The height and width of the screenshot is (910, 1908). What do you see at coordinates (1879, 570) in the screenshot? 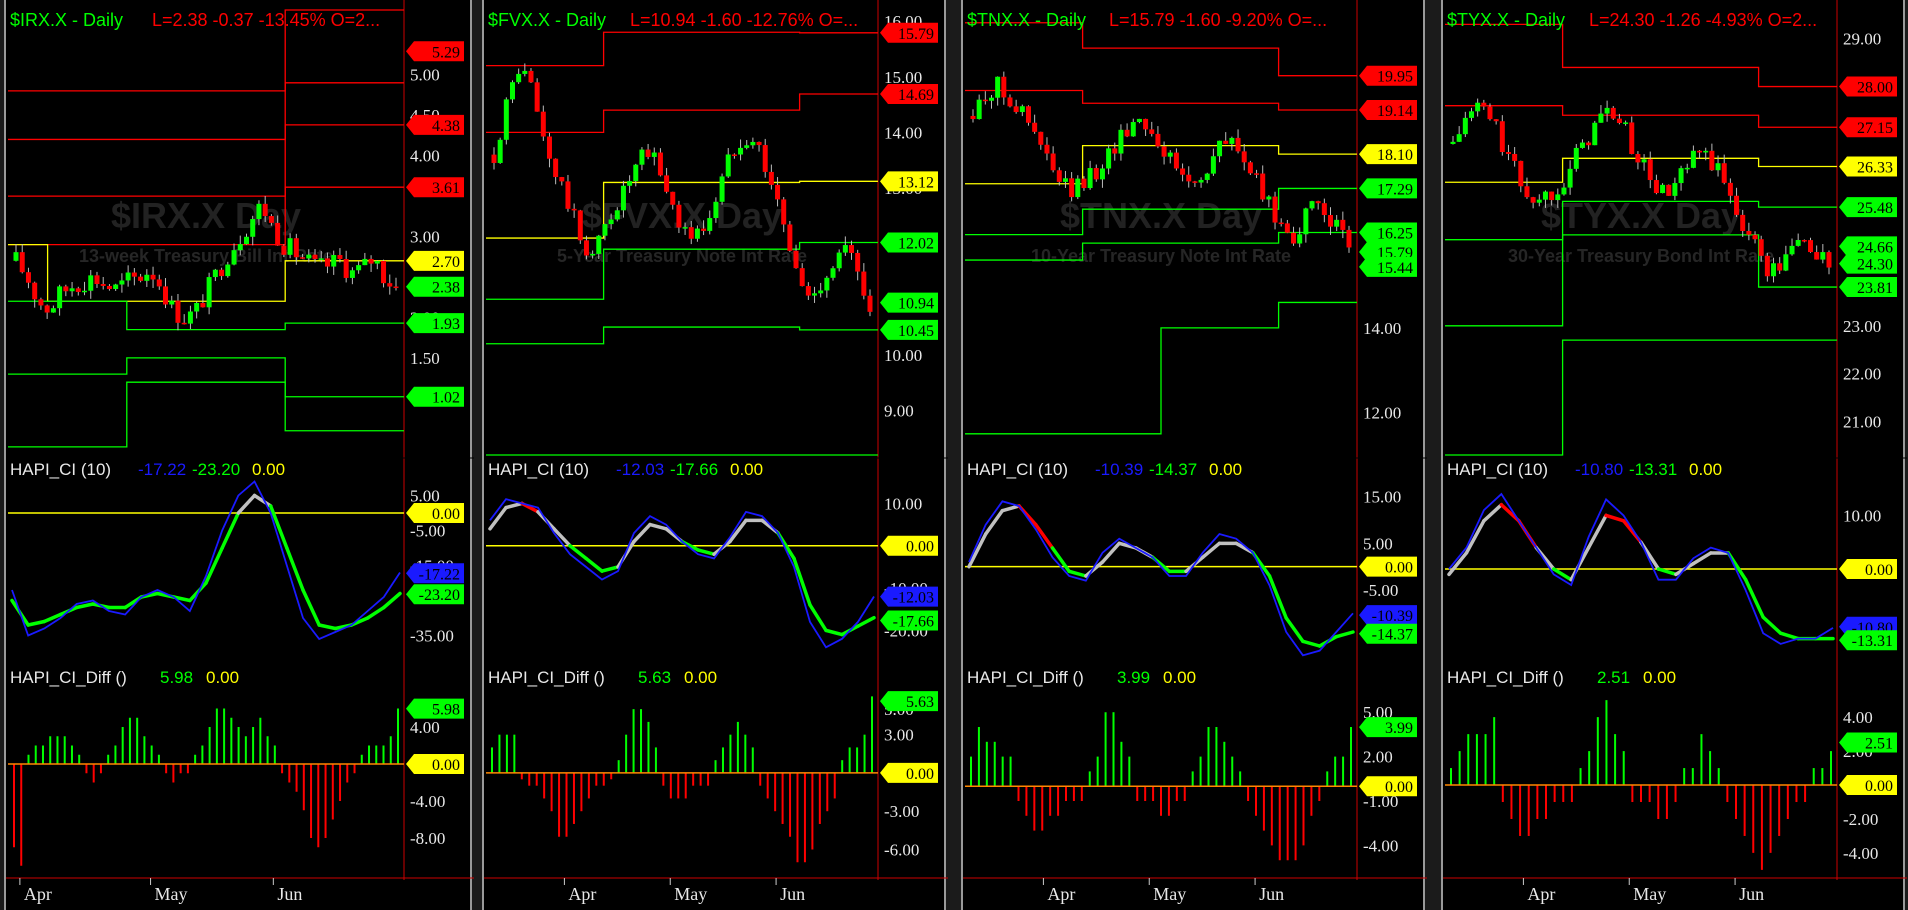
I see `ci-end-label: 0.00` at bounding box center [1879, 570].